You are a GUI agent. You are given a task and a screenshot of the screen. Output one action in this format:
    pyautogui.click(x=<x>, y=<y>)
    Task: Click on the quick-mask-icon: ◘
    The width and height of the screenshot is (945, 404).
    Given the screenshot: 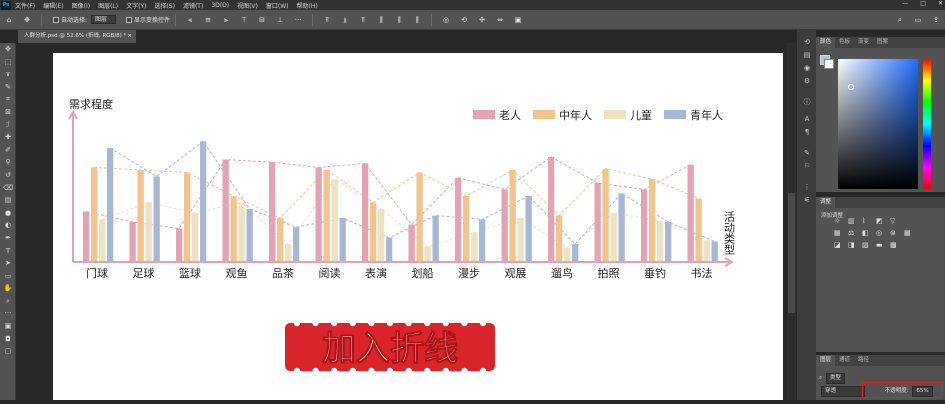 What is the action you would take?
    pyautogui.click(x=8, y=339)
    